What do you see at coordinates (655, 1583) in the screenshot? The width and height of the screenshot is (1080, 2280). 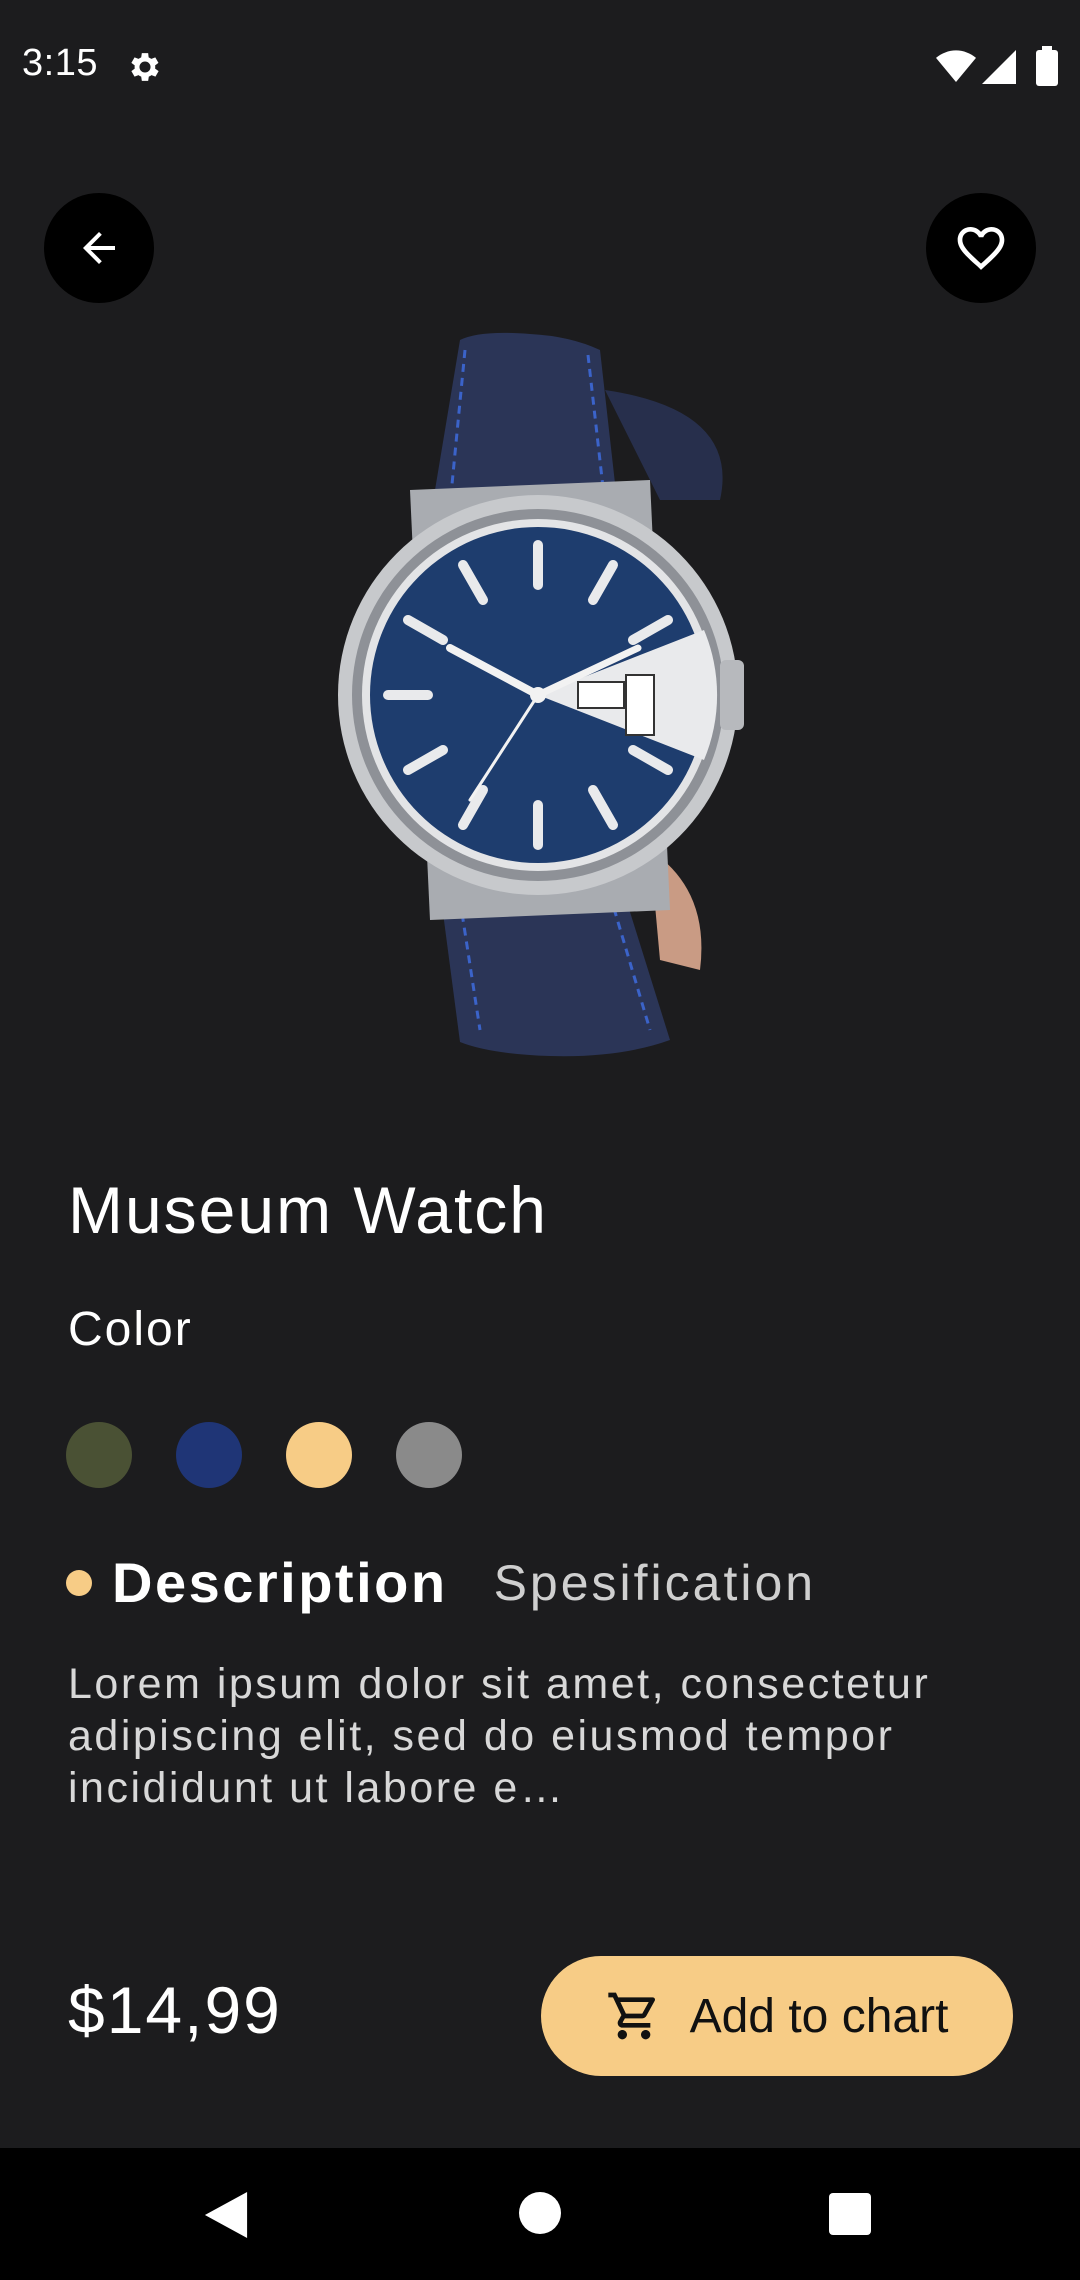 I see `tab-specification: Spesification` at bounding box center [655, 1583].